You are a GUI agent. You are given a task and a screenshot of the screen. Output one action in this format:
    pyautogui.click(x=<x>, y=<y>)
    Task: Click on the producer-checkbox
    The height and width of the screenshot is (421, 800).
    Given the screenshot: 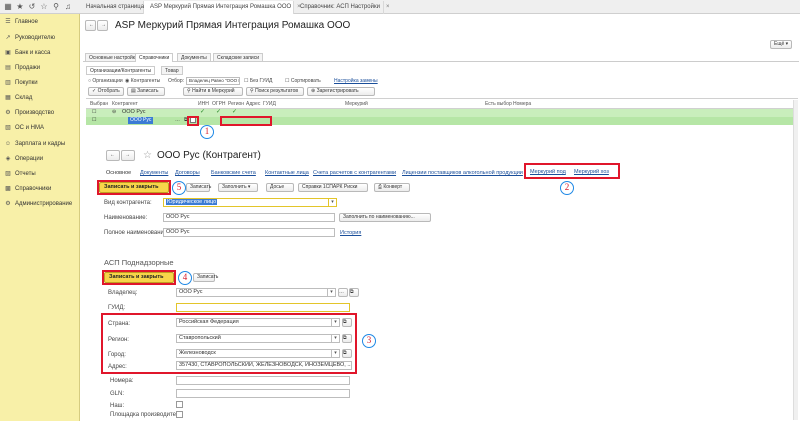 What is the action you would take?
    pyautogui.click(x=179, y=414)
    